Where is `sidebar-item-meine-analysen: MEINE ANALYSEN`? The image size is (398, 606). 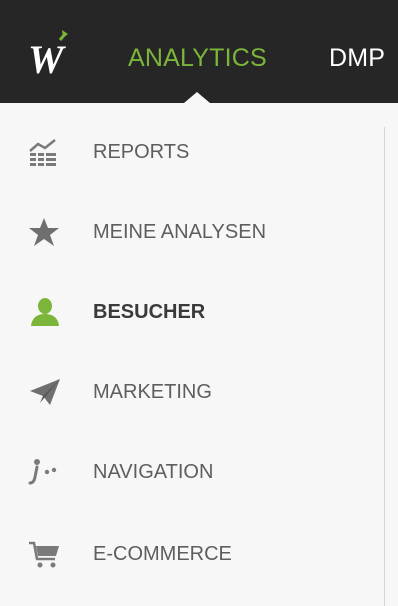 sidebar-item-meine-analysen: MEINE ANALYSEN is located at coordinates (190, 232).